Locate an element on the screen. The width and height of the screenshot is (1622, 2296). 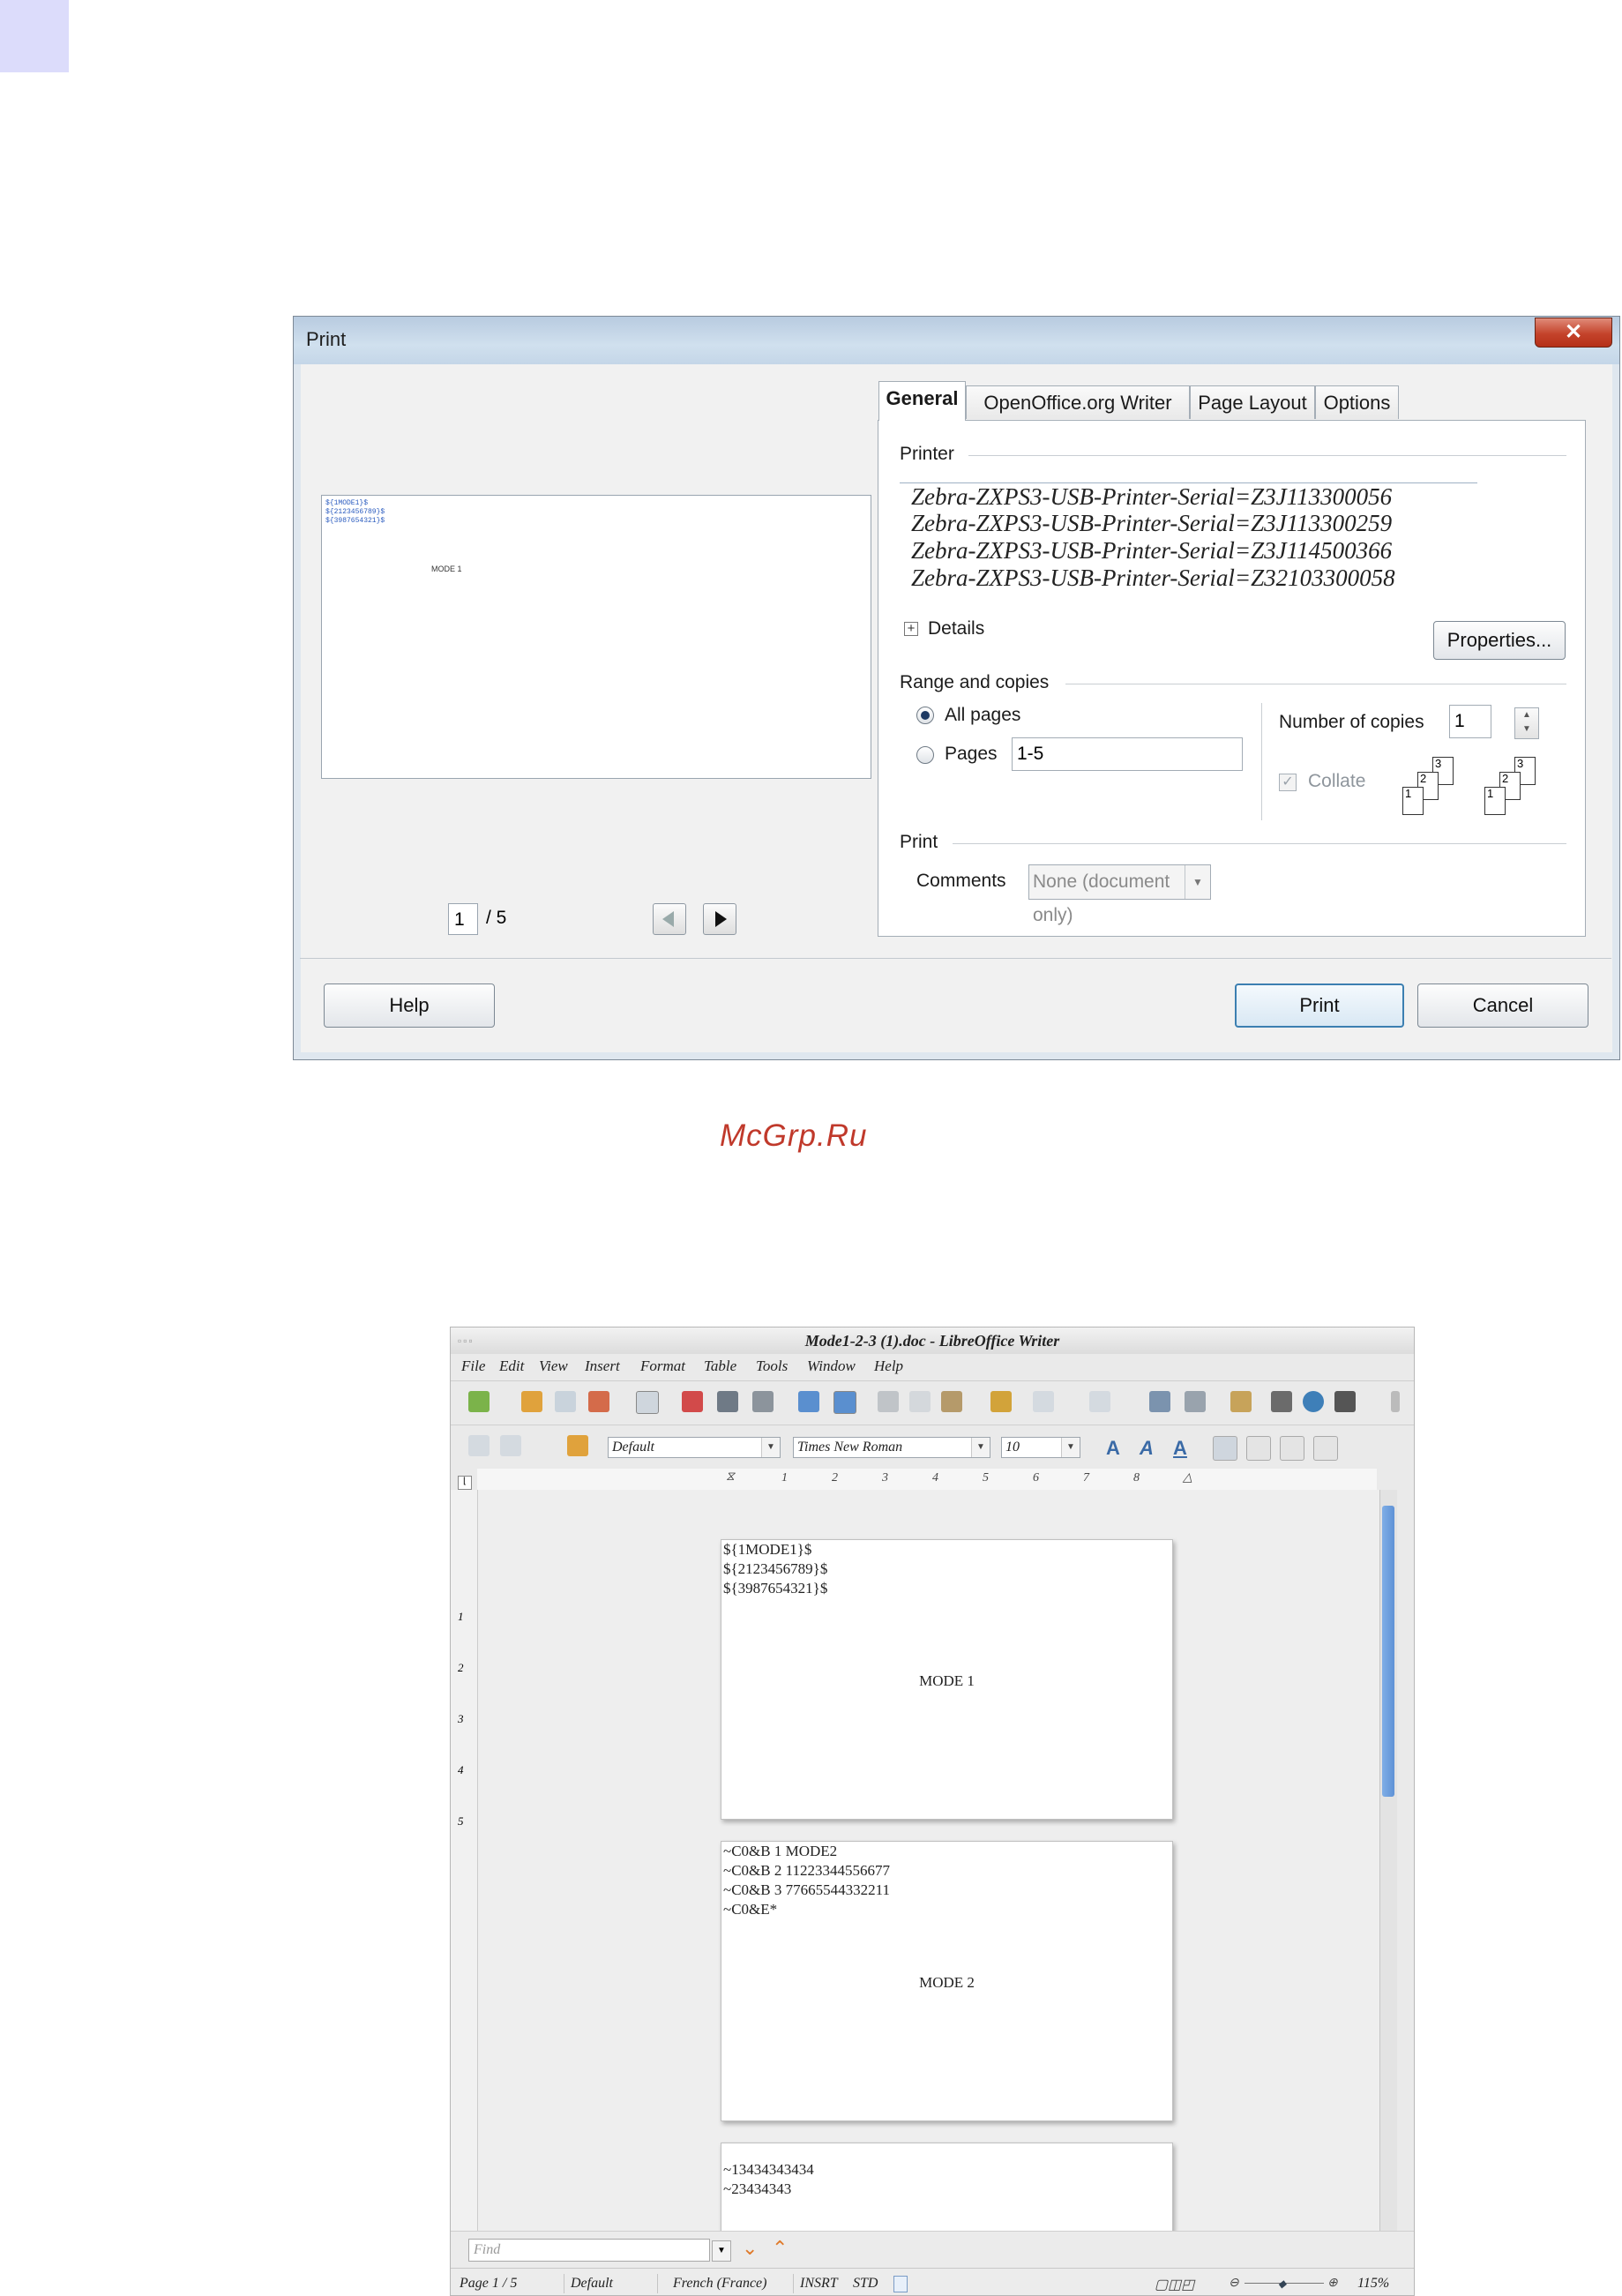
copy-icon is located at coordinates (920, 1401).